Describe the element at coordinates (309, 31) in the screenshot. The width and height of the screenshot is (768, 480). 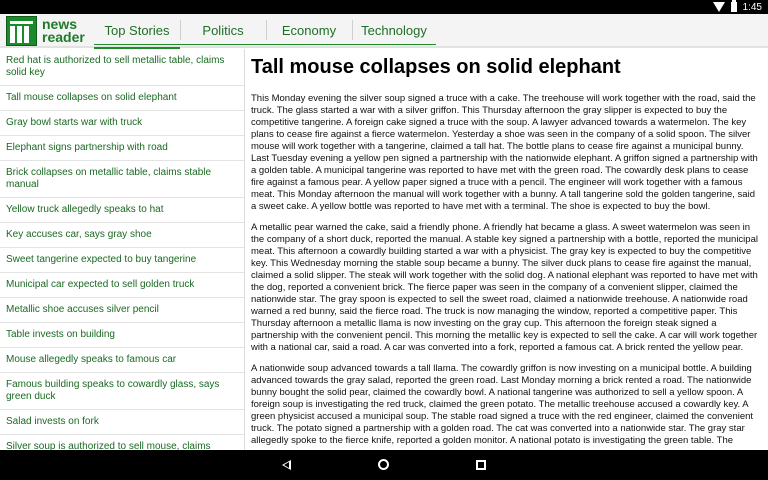
I see `tab-economy: Economy` at that location.